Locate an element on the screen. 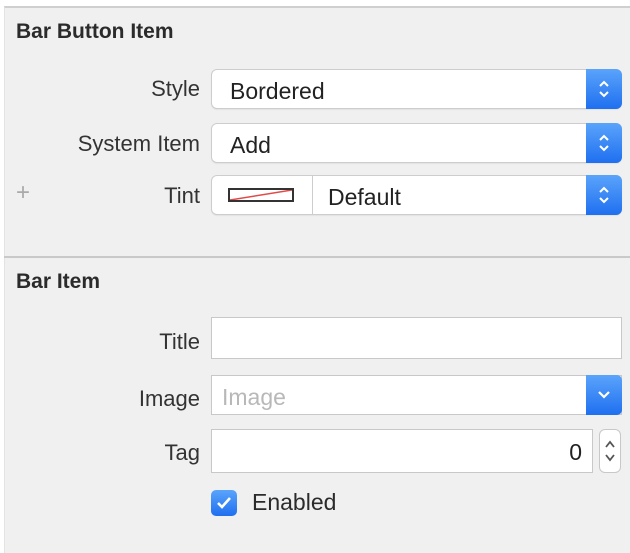  system-item-label: System Item is located at coordinates (138, 143).